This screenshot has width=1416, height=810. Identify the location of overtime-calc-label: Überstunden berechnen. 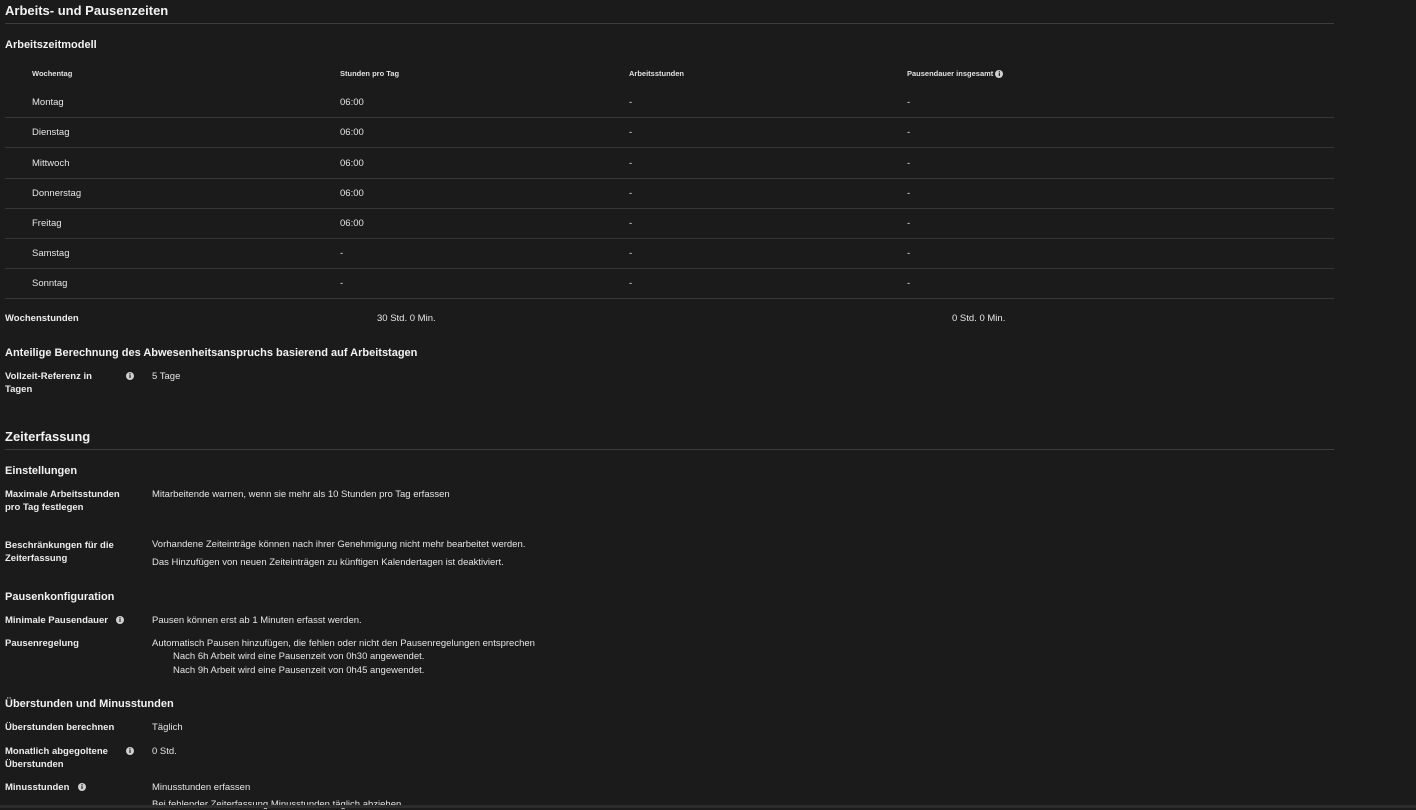
(60, 727).